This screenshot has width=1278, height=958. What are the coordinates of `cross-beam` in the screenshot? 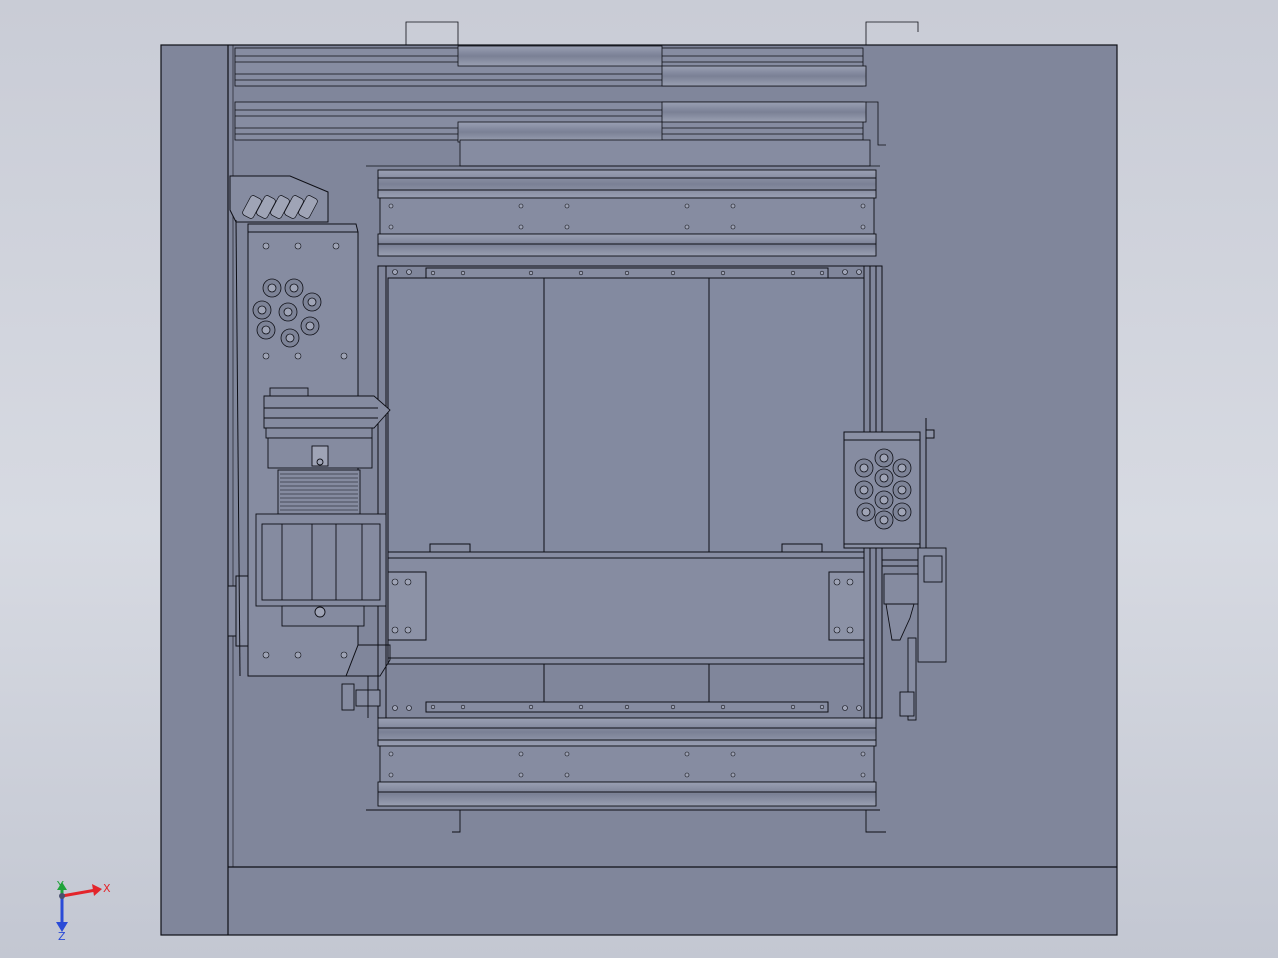 It's located at (630, 604).